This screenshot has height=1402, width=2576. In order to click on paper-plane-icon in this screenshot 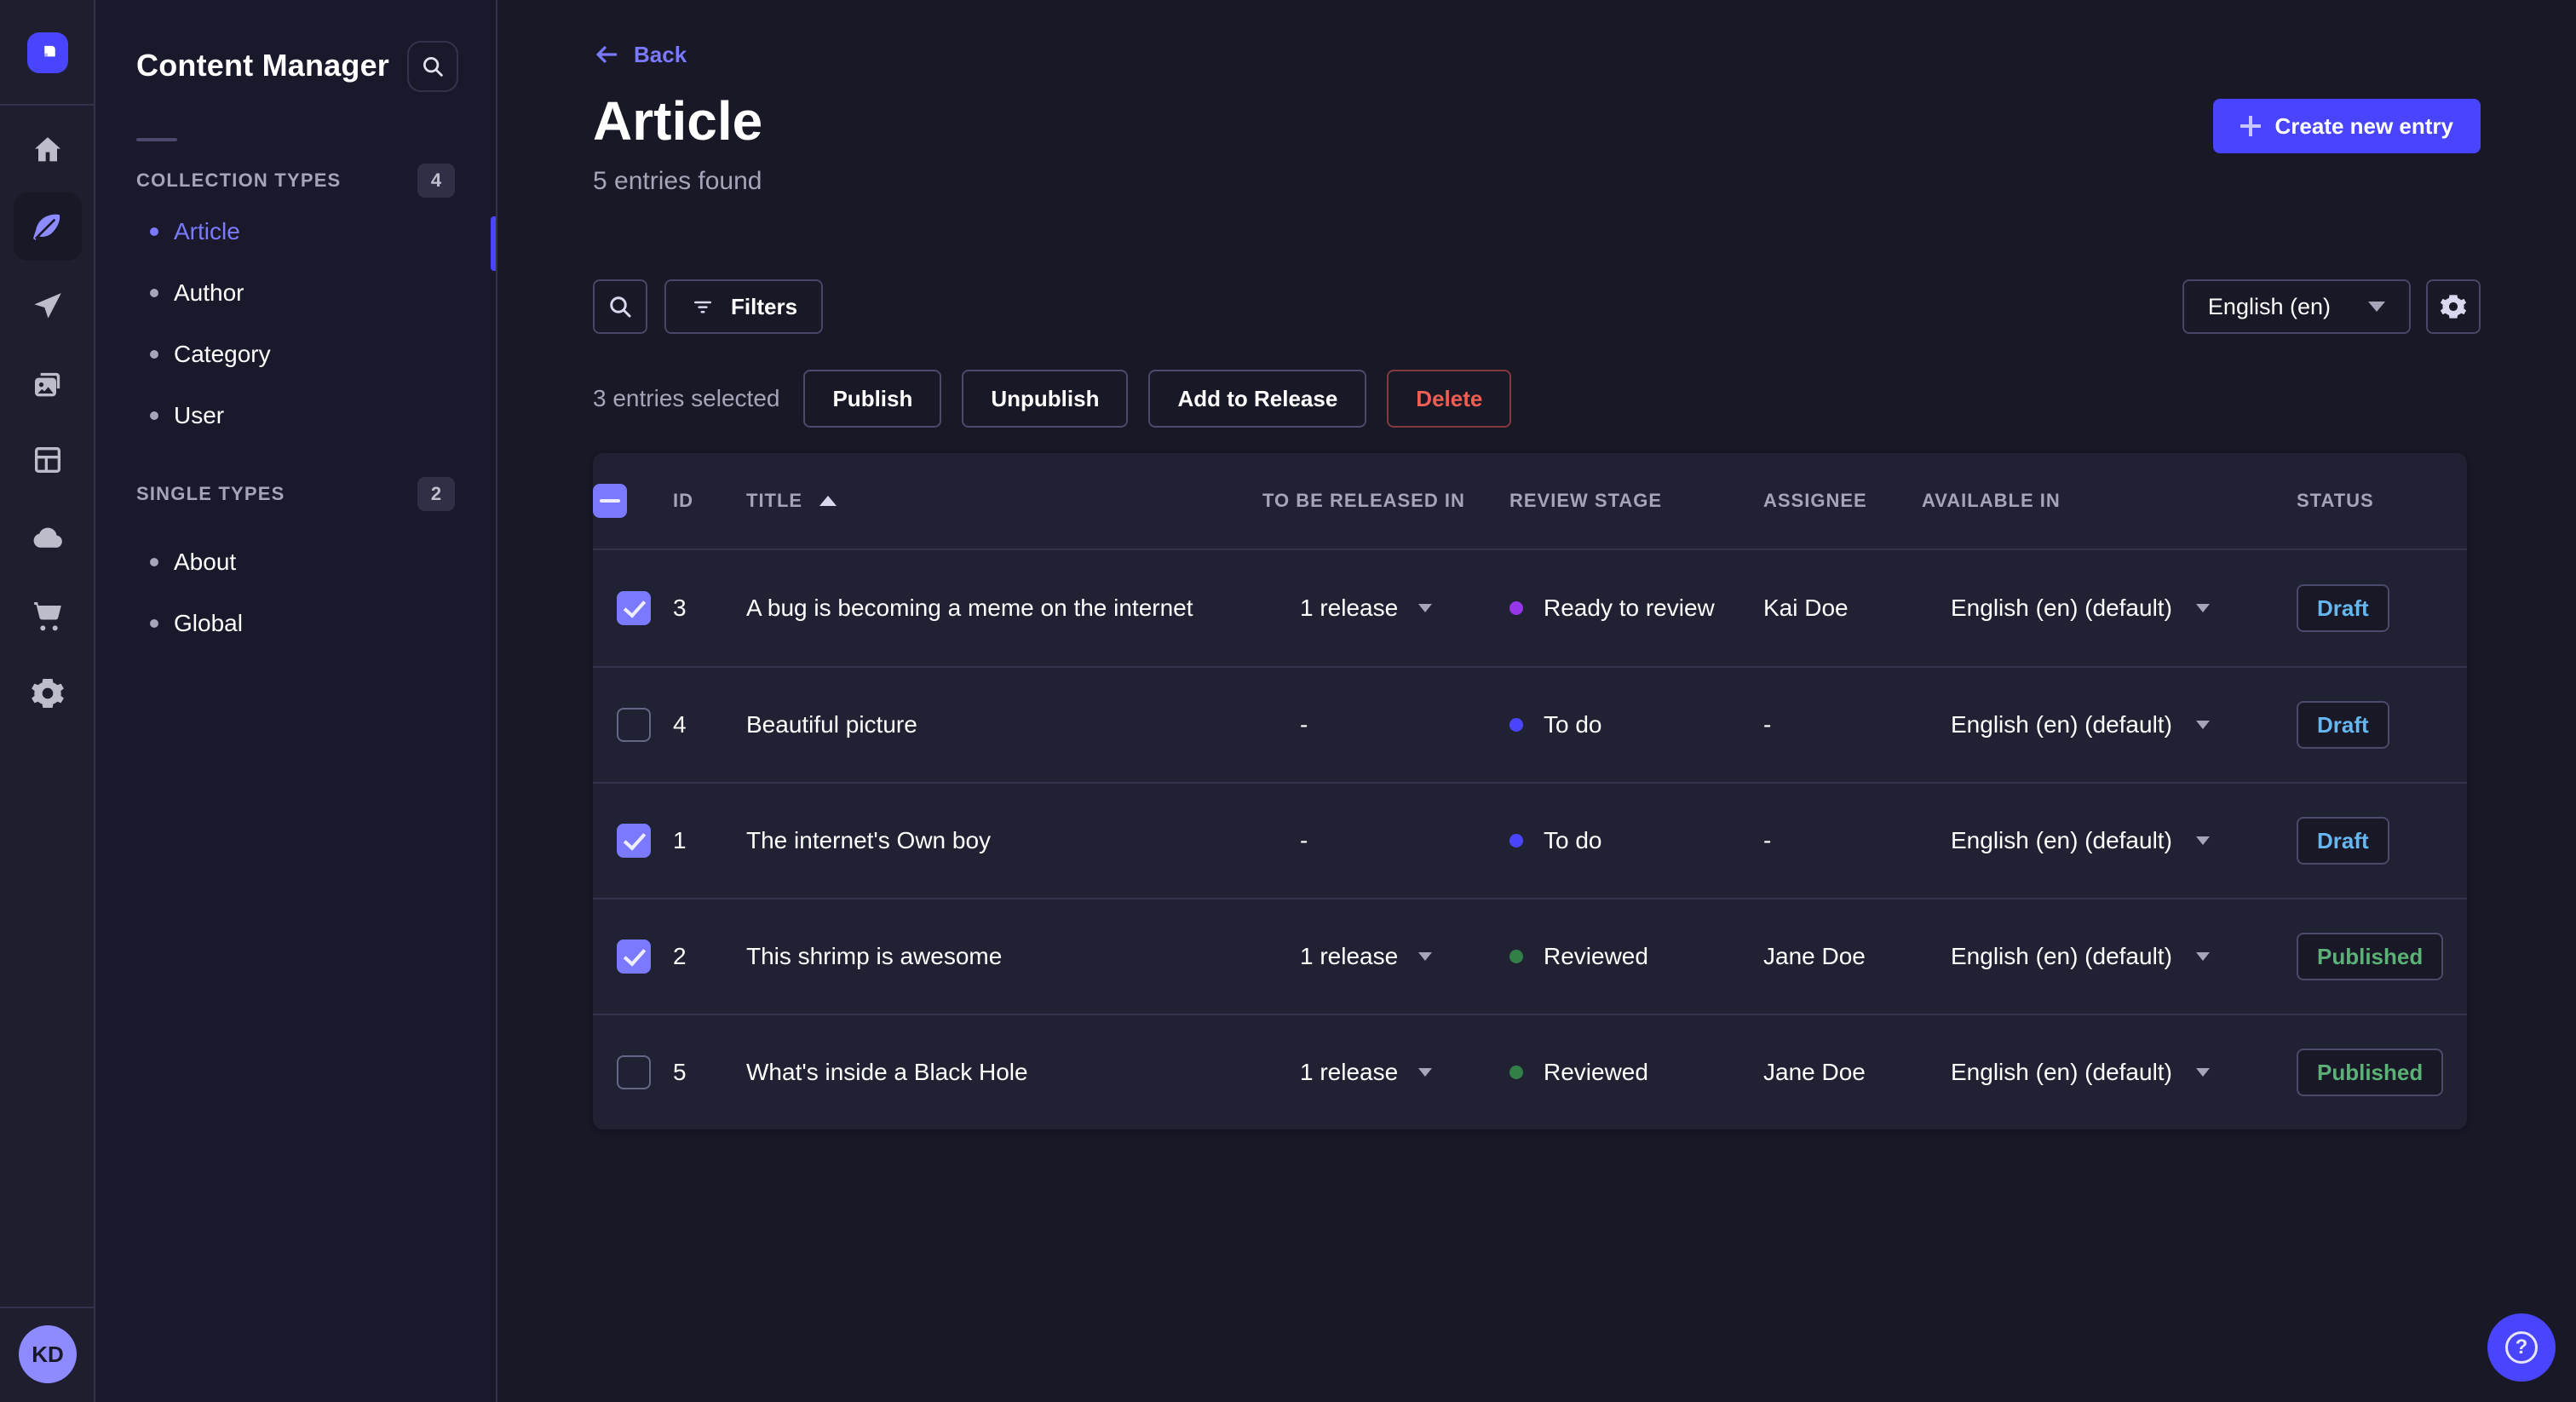, I will do `click(48, 307)`.